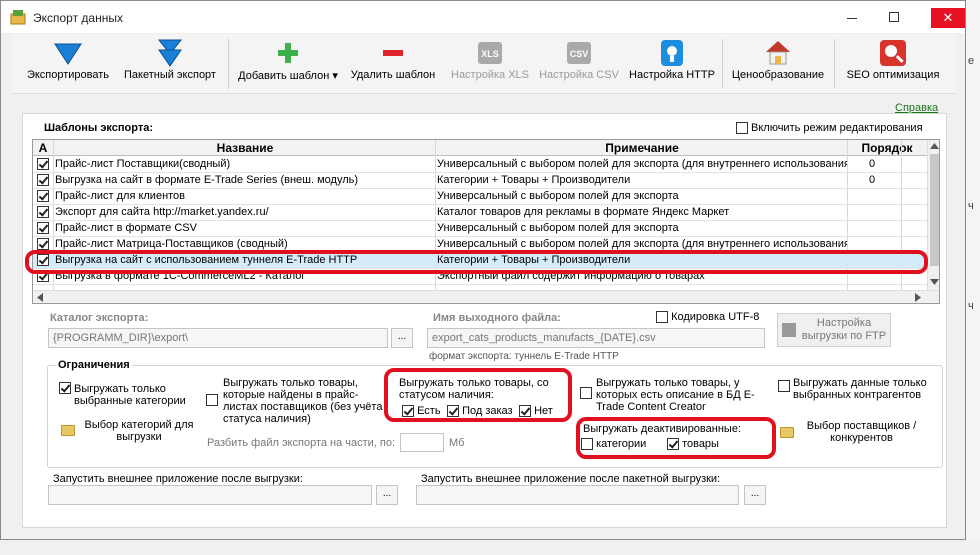 Image resolution: width=980 pixels, height=555 pixels. I want to click on selected-contractors-checkbox, so click(784, 386).